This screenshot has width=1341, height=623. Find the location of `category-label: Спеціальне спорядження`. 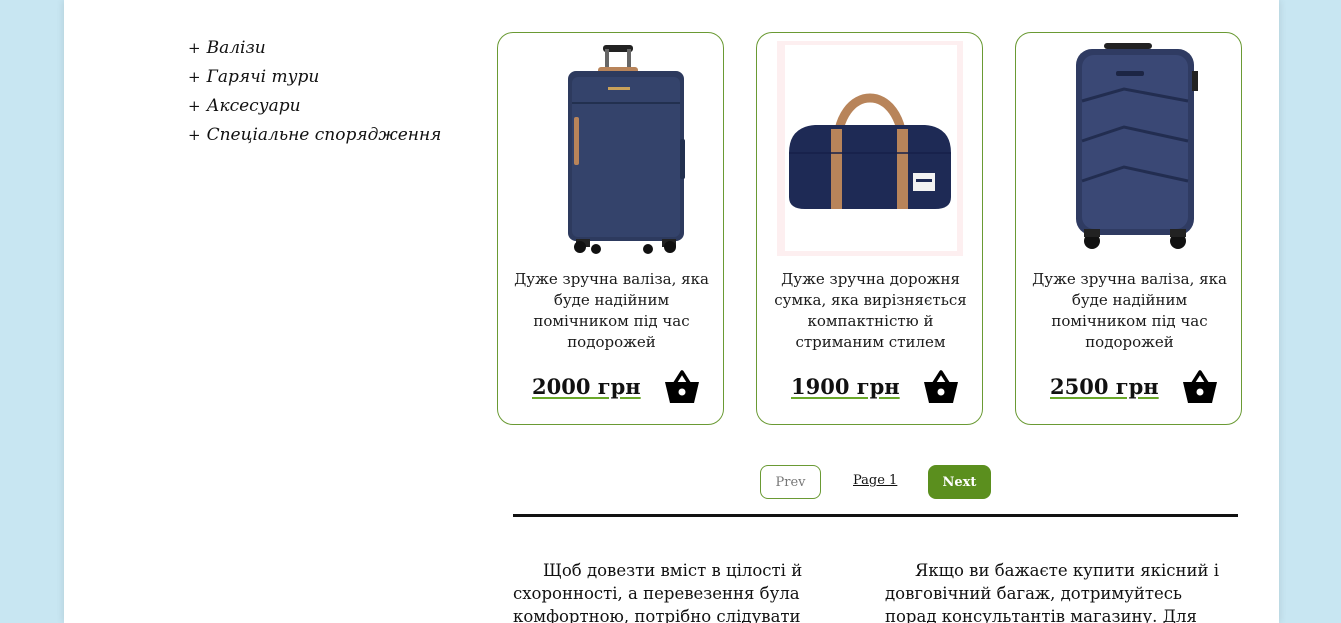

category-label: Спеціальне спорядження is located at coordinates (324, 135).